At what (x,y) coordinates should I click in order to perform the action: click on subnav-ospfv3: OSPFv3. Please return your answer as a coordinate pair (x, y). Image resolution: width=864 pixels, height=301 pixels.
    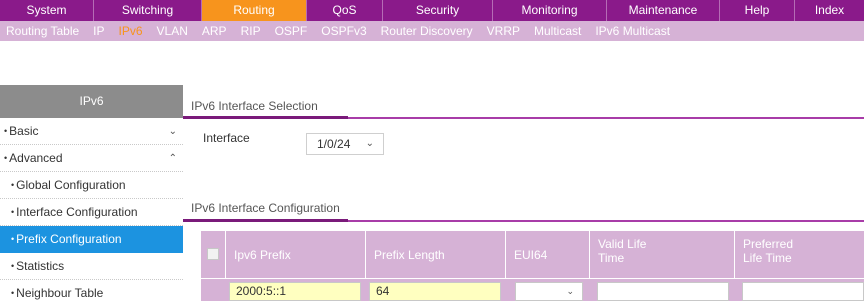
    Looking at the image, I should click on (343, 31).